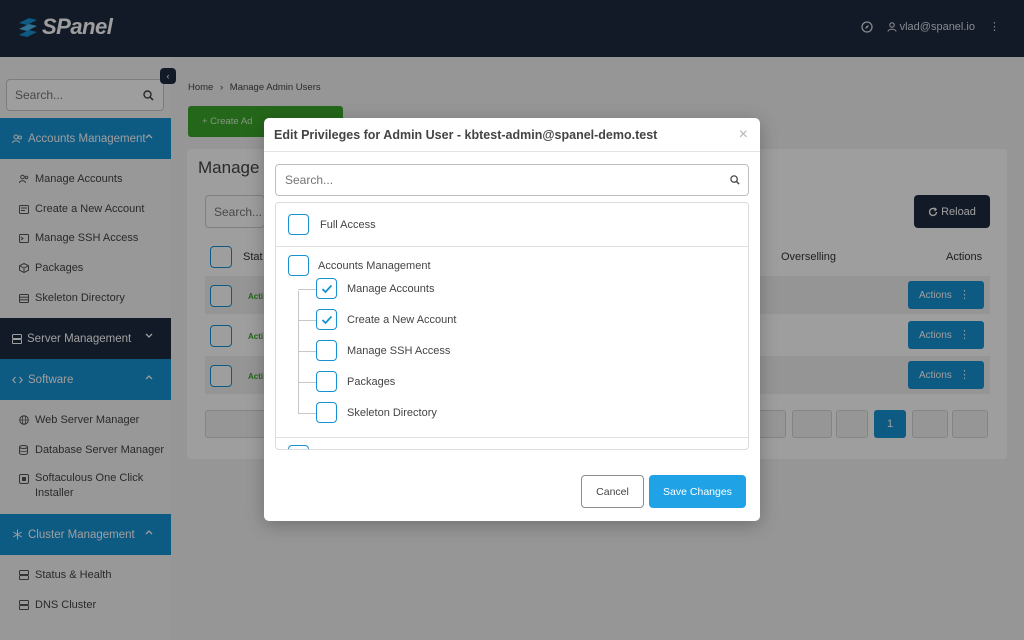 The image size is (1024, 640). Describe the element at coordinates (398, 351) in the screenshot. I see `manage-ssh-label: Manage SSH Access` at that location.